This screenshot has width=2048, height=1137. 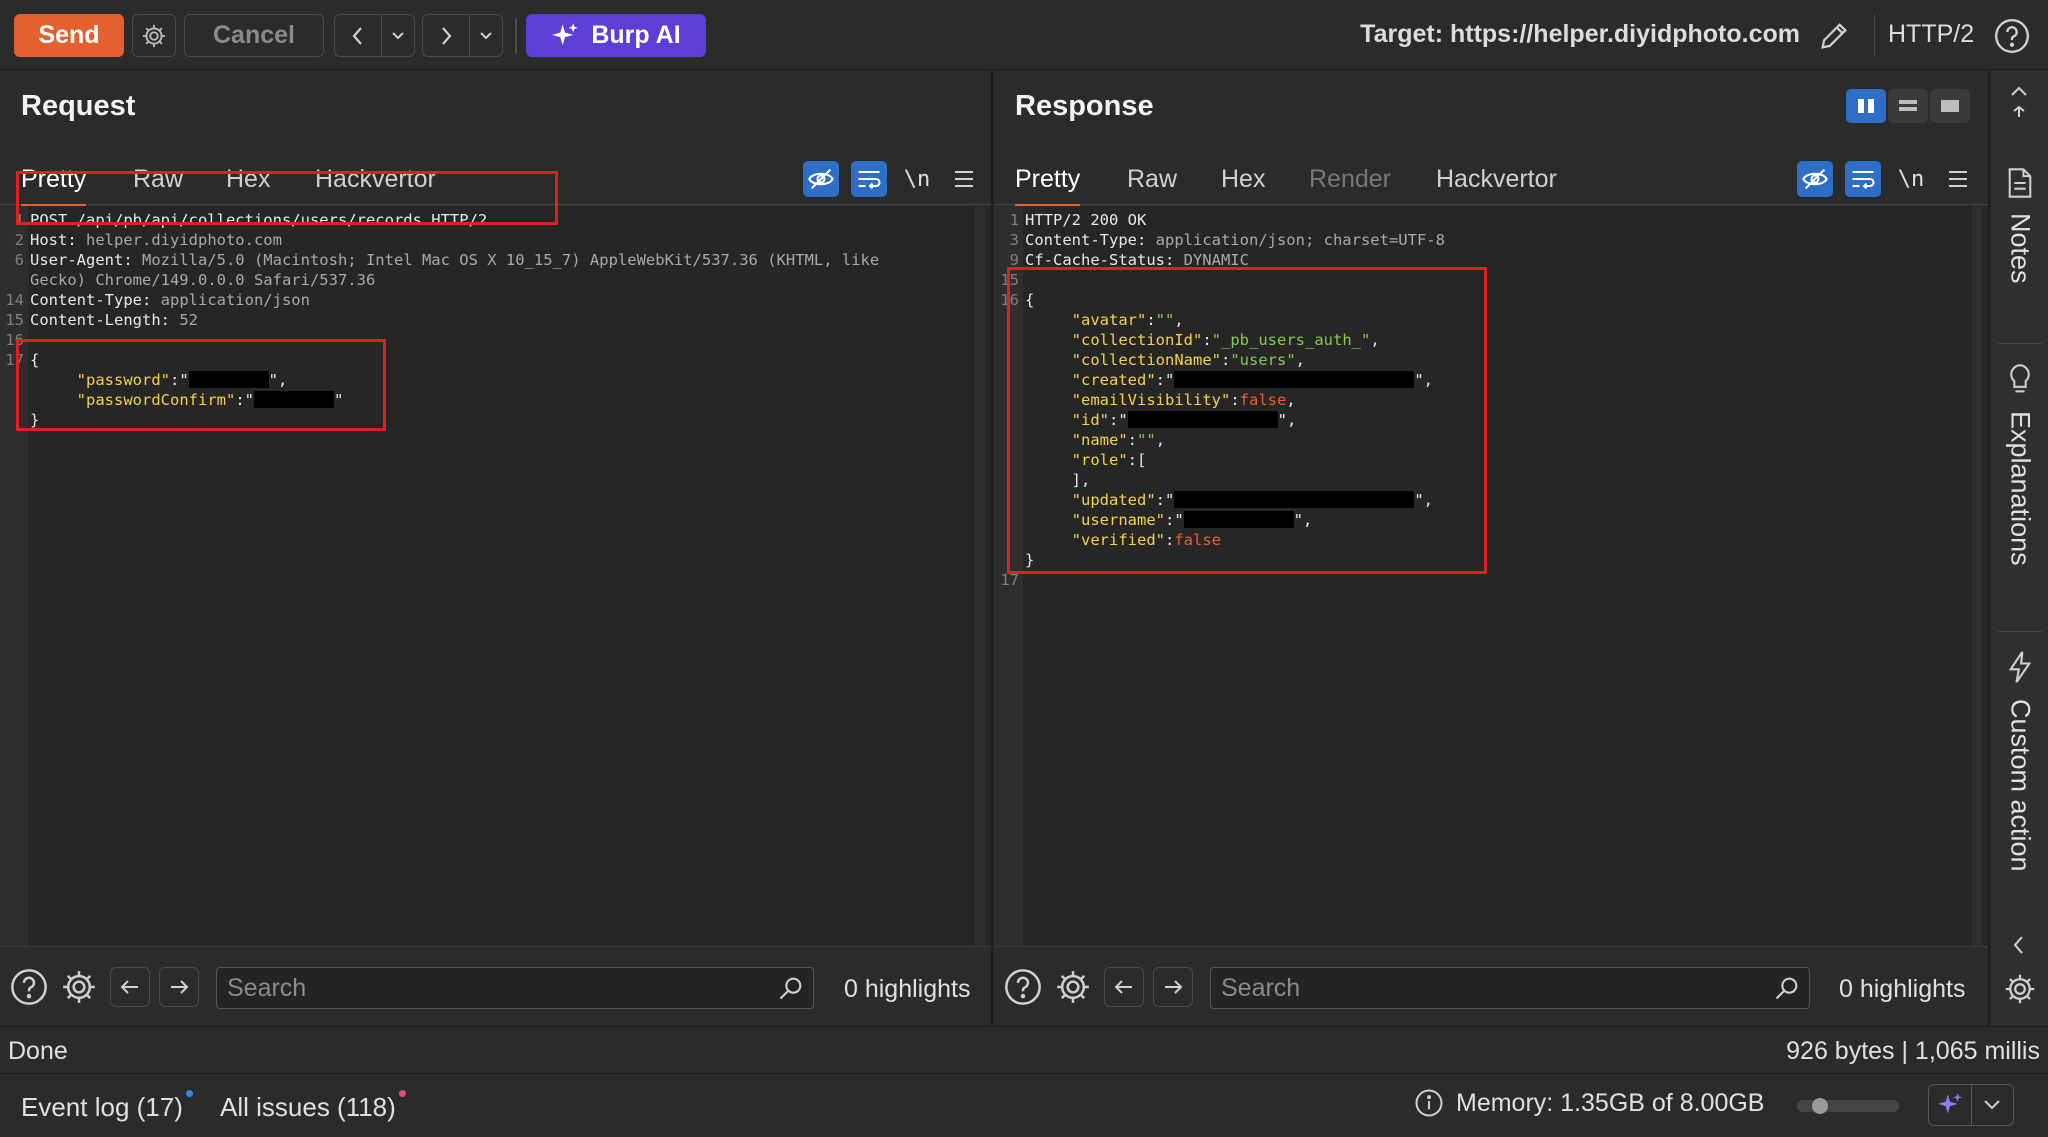 What do you see at coordinates (14, 360) in the screenshot?
I see `line-number: 17` at bounding box center [14, 360].